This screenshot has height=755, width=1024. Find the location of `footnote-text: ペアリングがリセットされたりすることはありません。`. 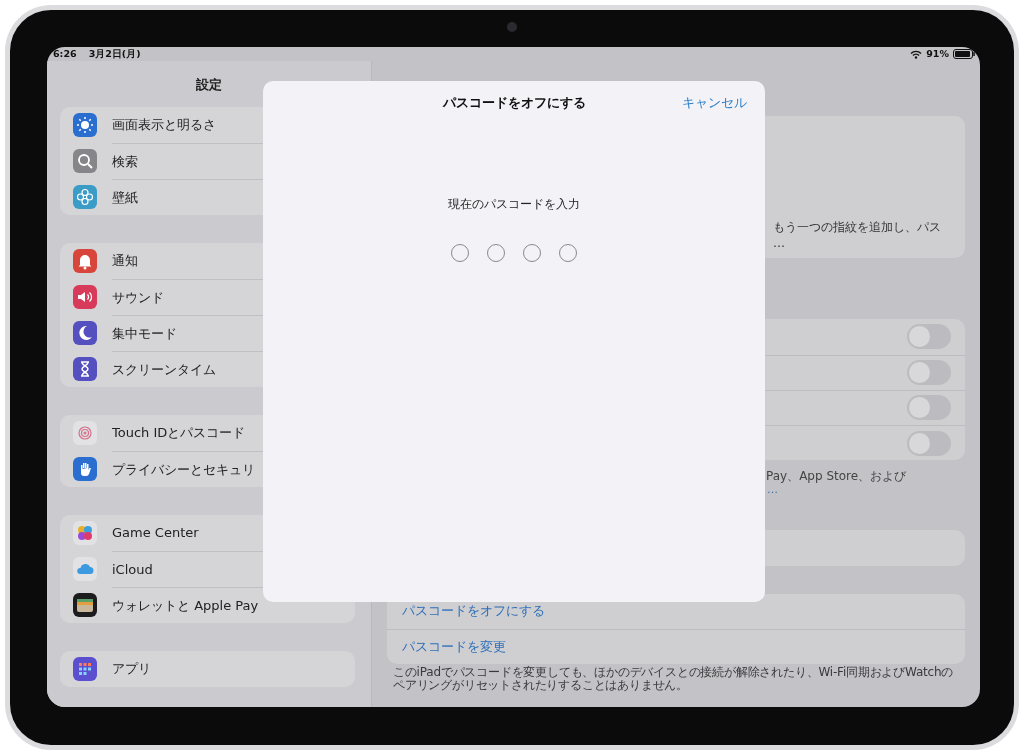

footnote-text: ペアリングがリセットされたりすることはありません。 is located at coordinates (541, 686).